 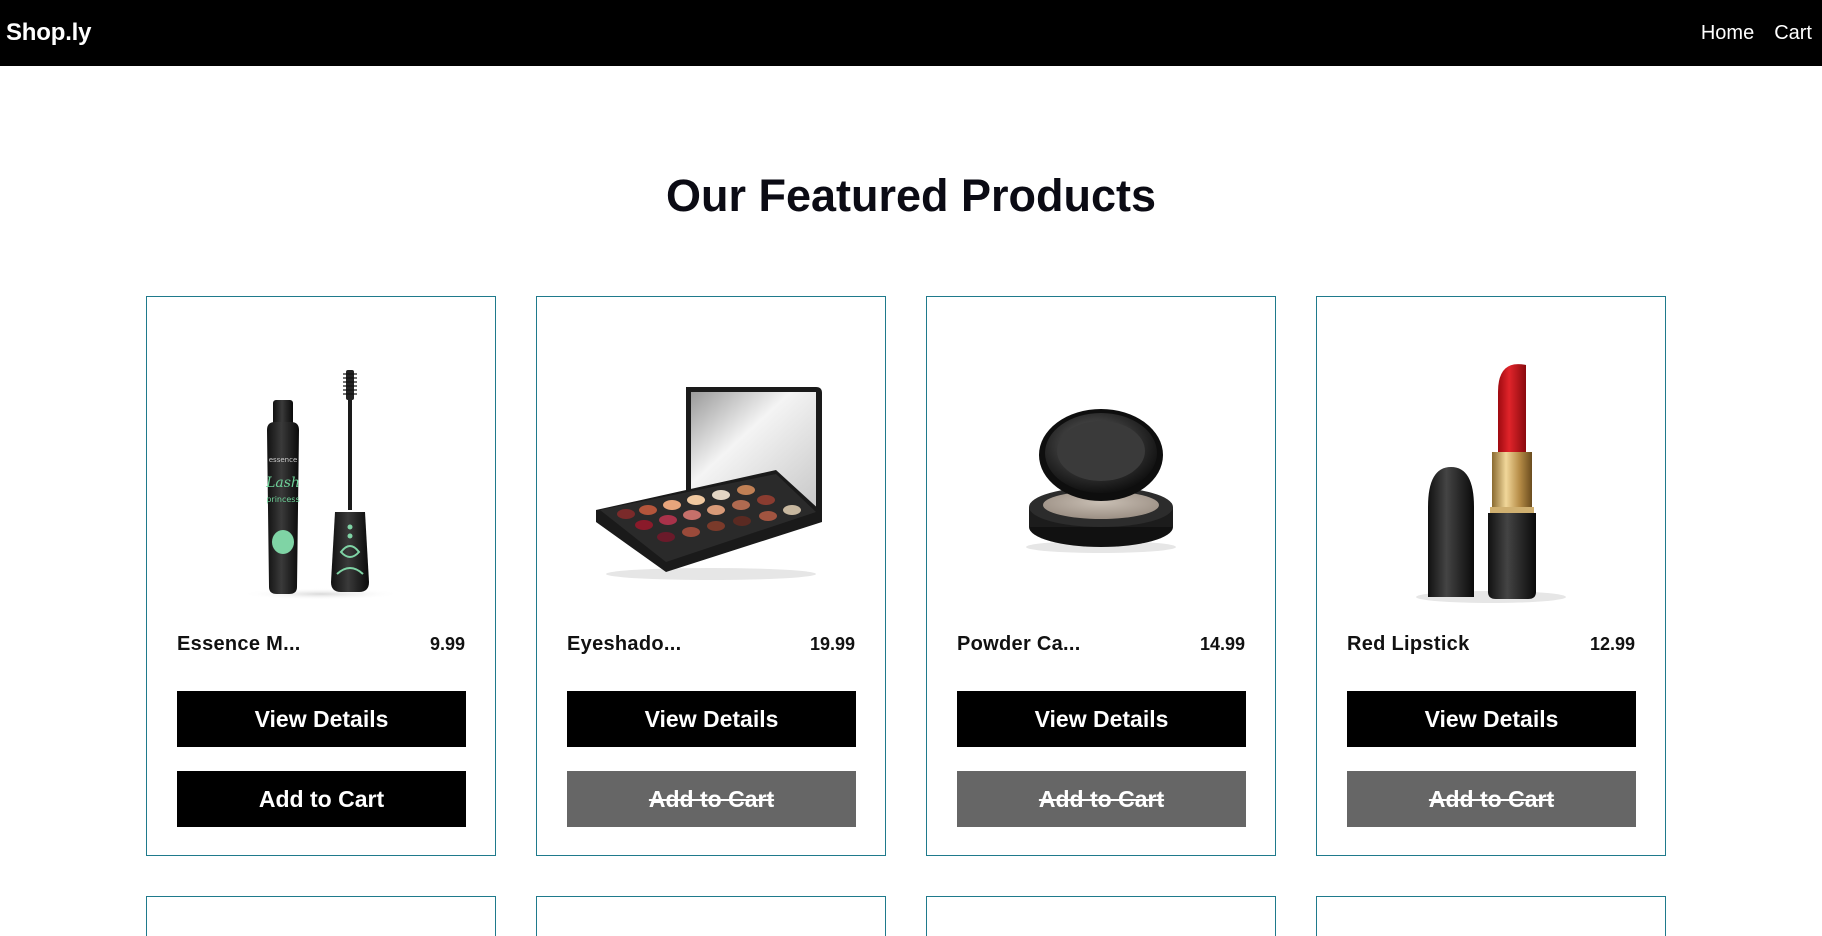 What do you see at coordinates (1408, 644) in the screenshot?
I see `product-name: Red Lipstick` at bounding box center [1408, 644].